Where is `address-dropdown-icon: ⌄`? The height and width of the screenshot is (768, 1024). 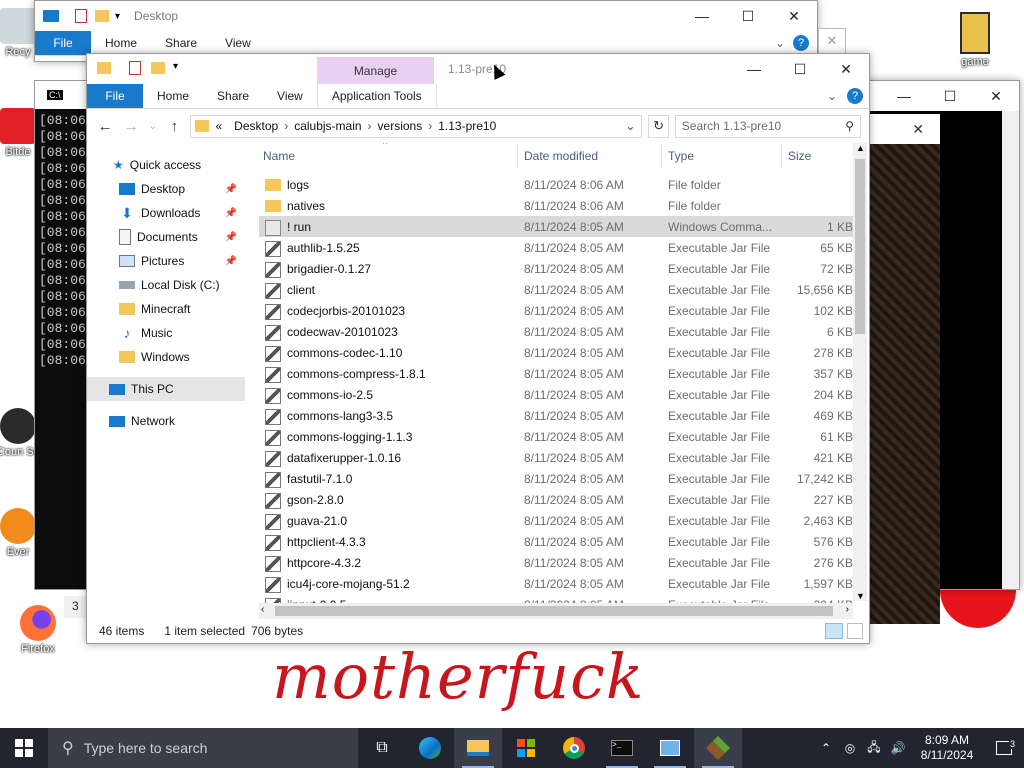 address-dropdown-icon: ⌄ is located at coordinates (630, 126).